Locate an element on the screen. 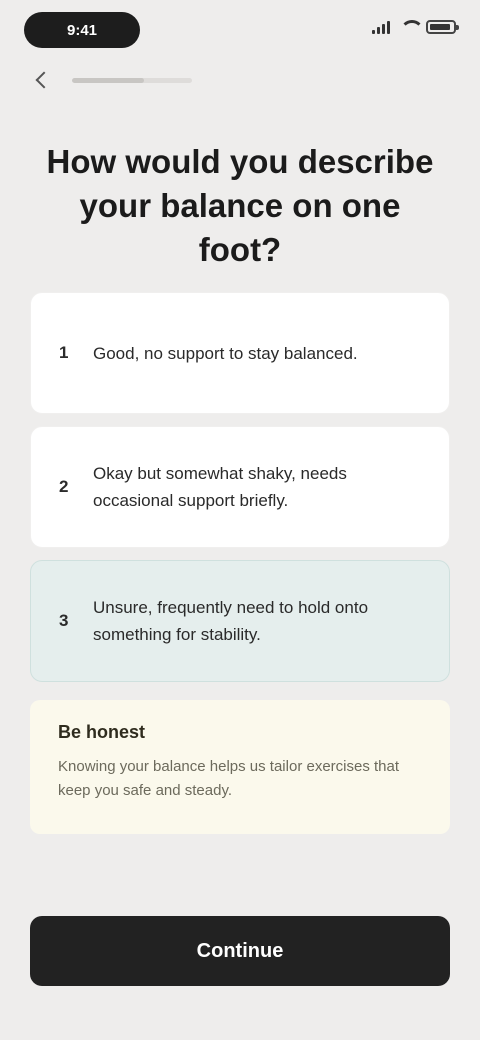 The width and height of the screenshot is (480, 1040). back-arrow-icon is located at coordinates (42, 80).